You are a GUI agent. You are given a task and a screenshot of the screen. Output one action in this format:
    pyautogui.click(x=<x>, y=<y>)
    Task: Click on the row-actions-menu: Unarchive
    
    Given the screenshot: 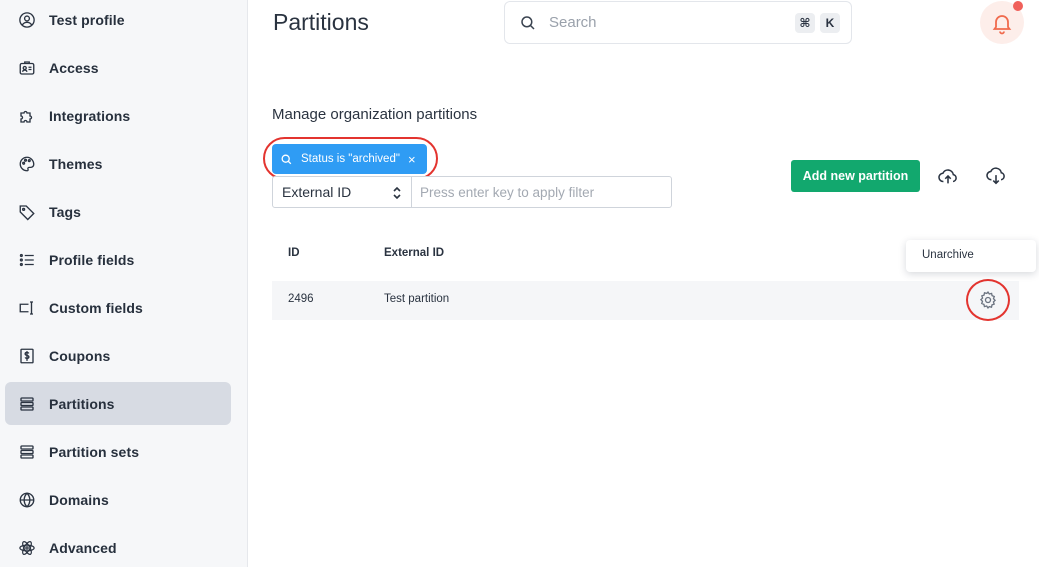 What is the action you would take?
    pyautogui.click(x=971, y=256)
    